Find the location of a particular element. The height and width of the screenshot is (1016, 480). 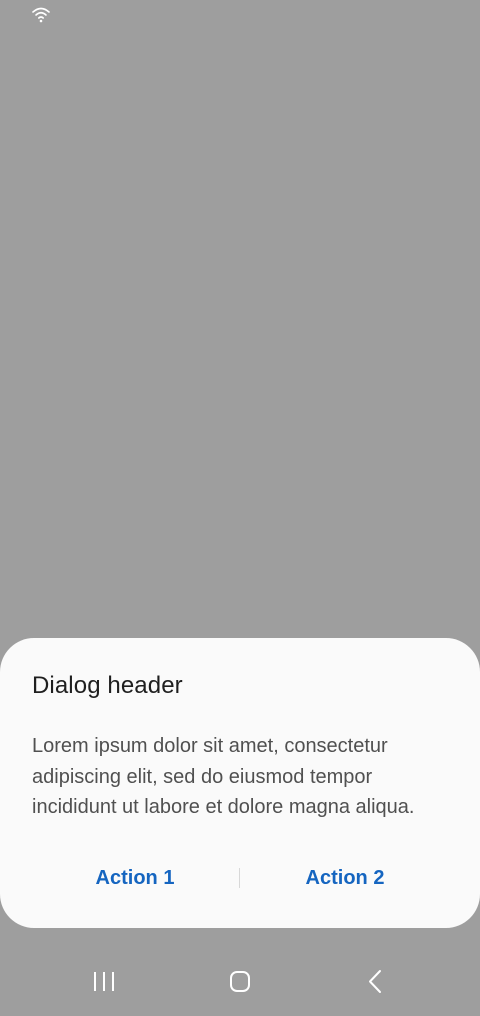

status-bar is located at coordinates (240, 15).